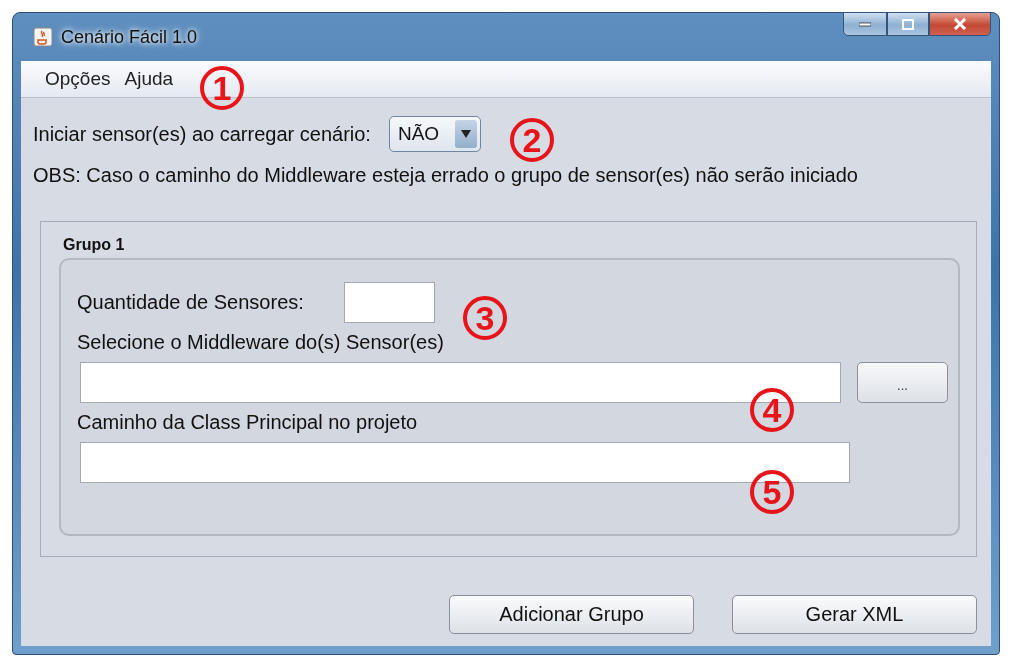 This screenshot has width=1009, height=661. I want to click on minimize-button, so click(865, 24).